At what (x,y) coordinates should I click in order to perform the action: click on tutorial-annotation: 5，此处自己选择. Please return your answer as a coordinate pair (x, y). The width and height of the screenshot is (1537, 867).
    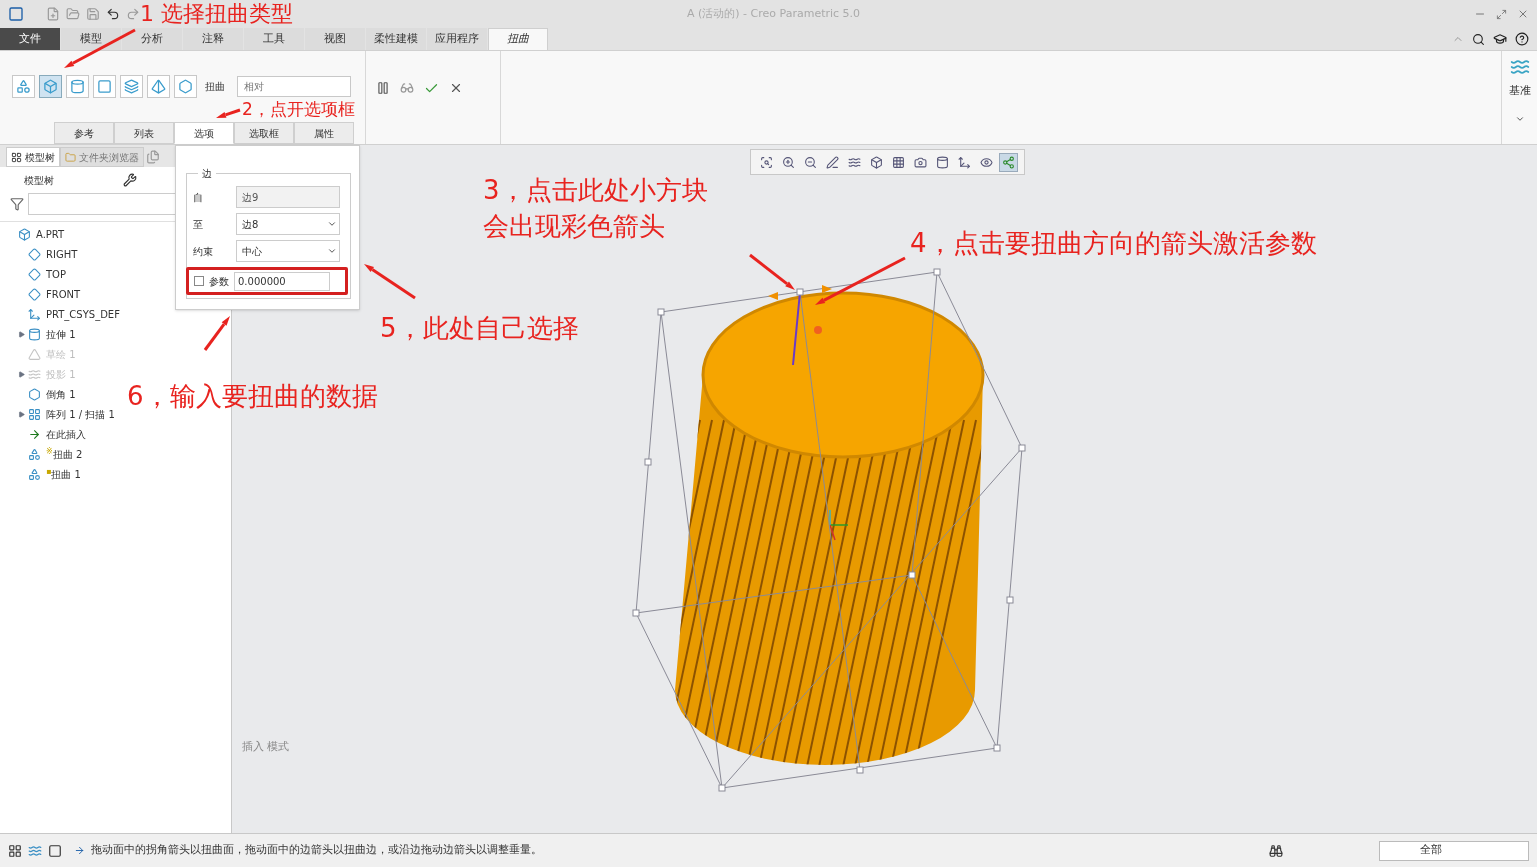
    Looking at the image, I should click on (479, 328).